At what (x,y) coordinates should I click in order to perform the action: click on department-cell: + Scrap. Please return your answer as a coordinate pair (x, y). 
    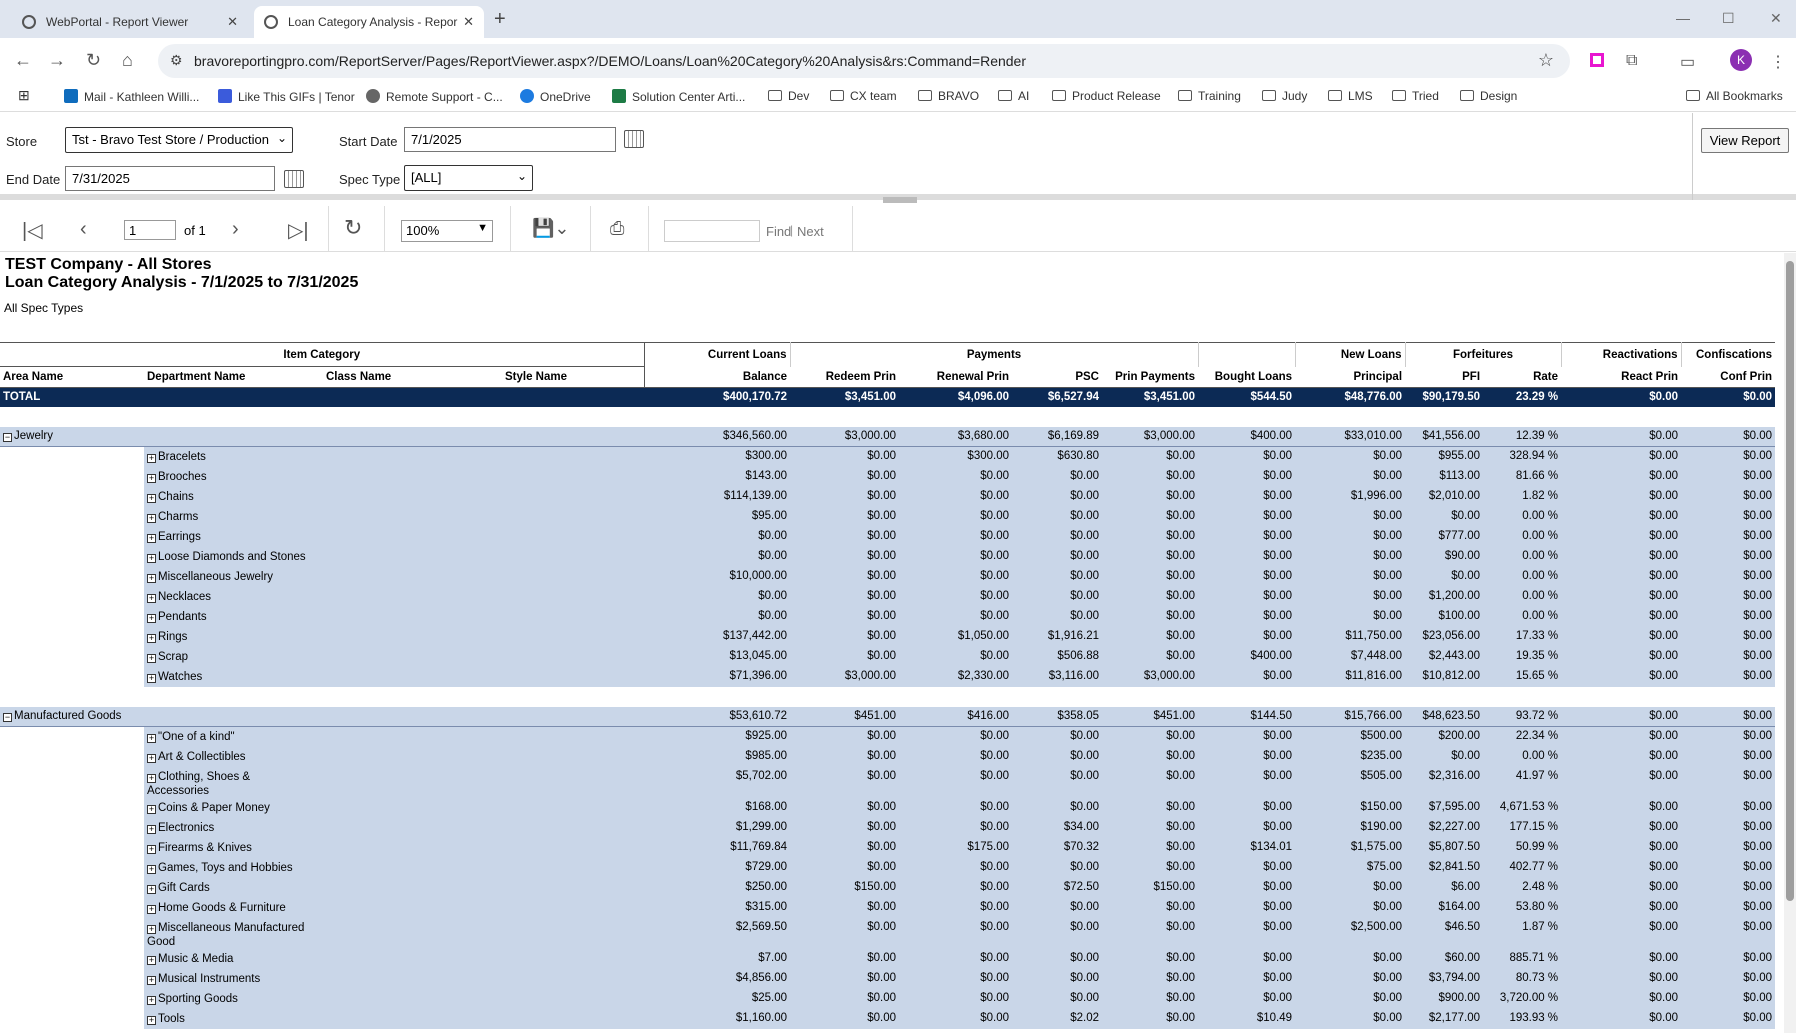
    Looking at the image, I should click on (394, 656).